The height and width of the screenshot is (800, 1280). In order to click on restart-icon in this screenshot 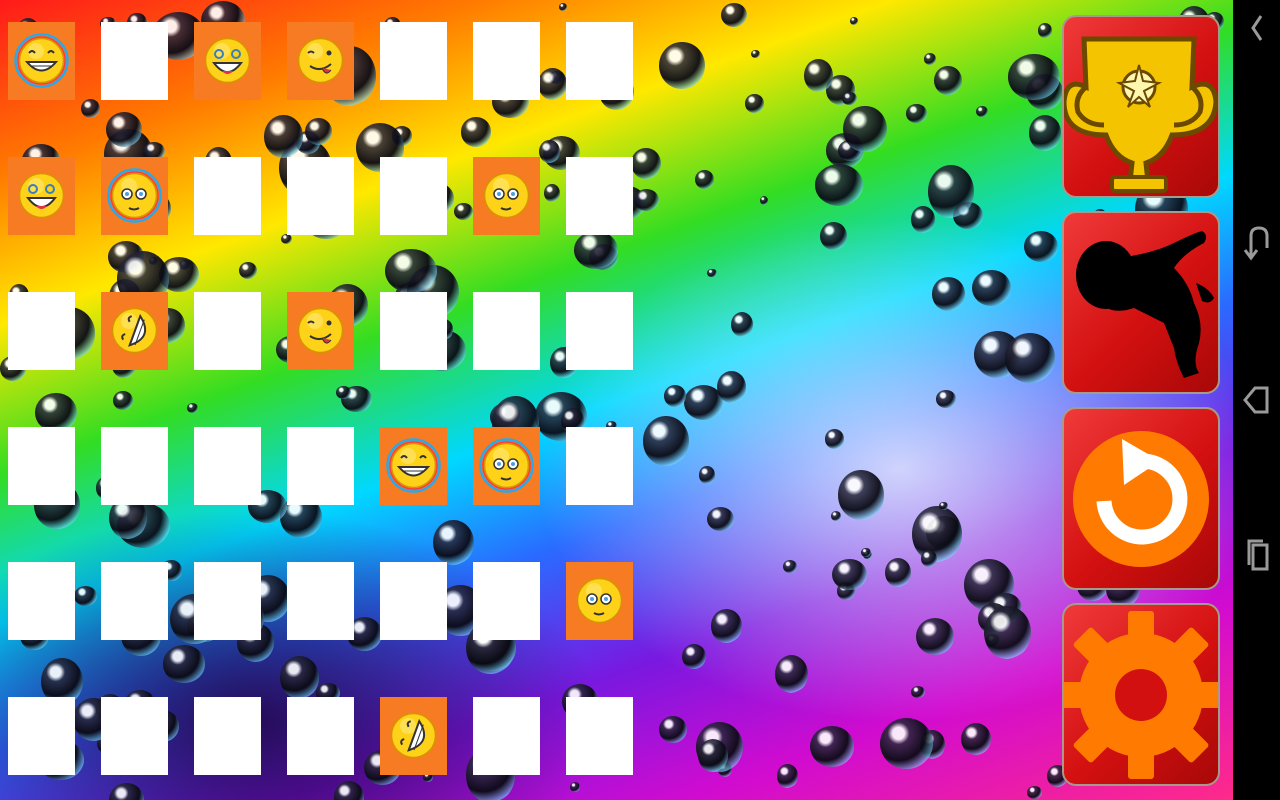, I will do `click(1141, 499)`.